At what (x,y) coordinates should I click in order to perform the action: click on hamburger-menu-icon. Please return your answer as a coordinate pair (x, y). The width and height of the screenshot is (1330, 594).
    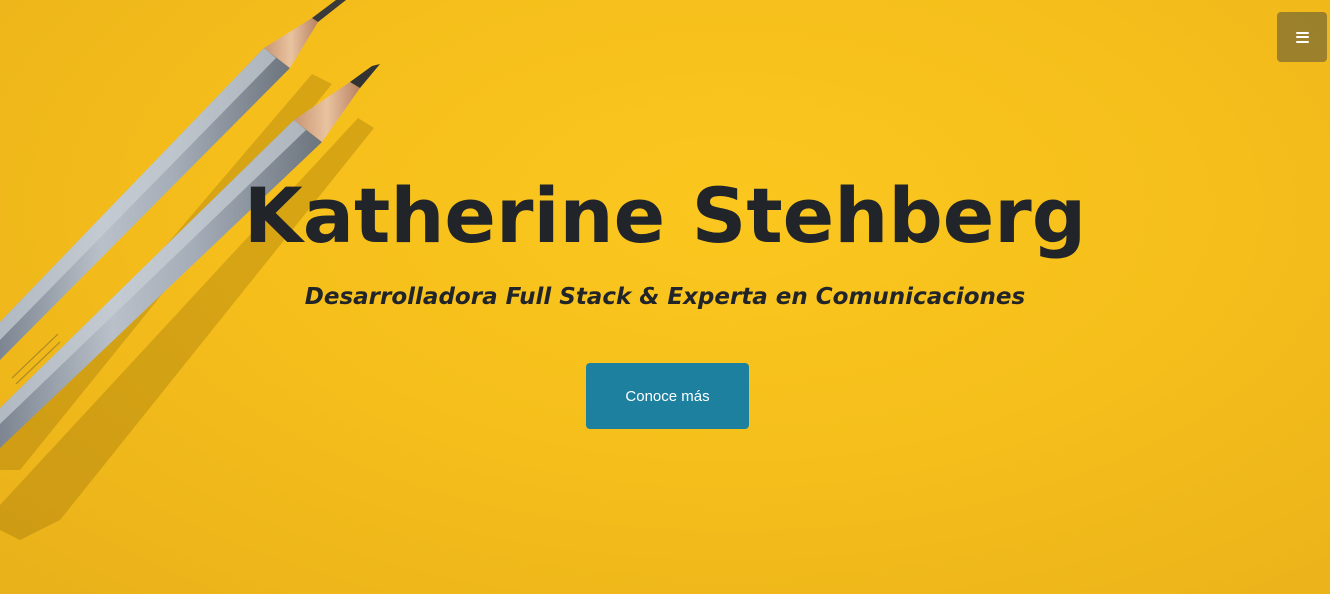
    Looking at the image, I should click on (1302, 37).